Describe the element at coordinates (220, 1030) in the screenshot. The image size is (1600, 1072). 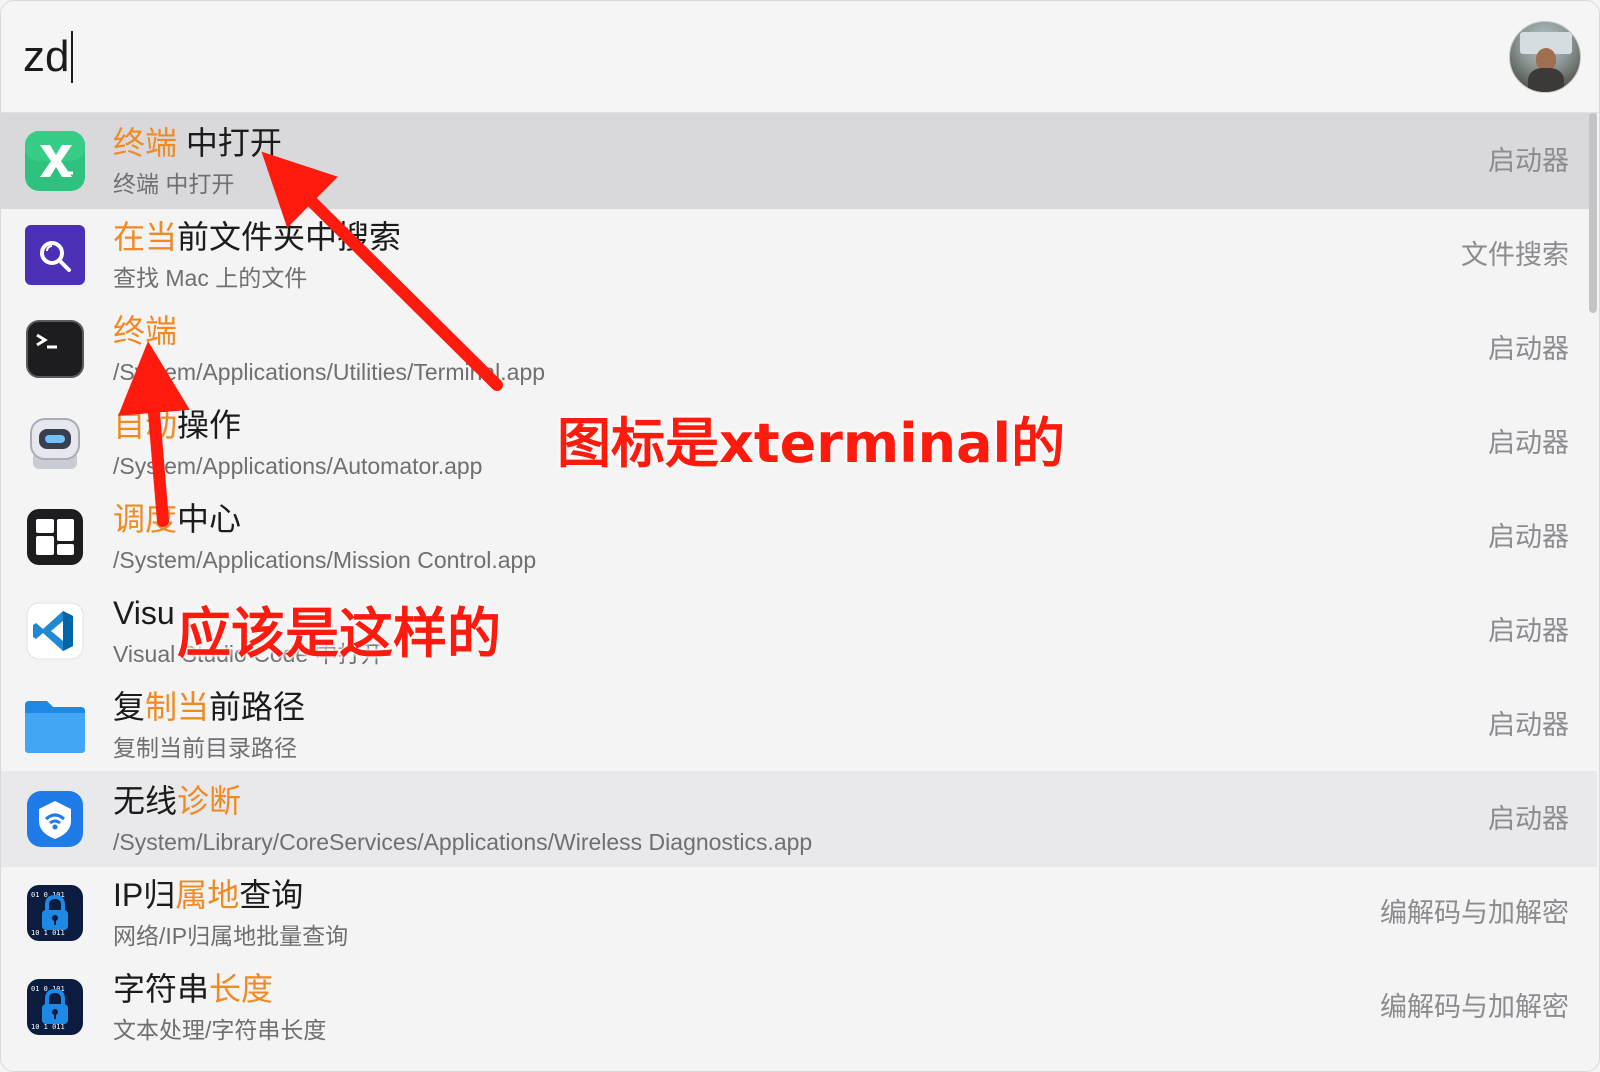
I see `result-subtitle: 文本处理/字符串长度` at that location.